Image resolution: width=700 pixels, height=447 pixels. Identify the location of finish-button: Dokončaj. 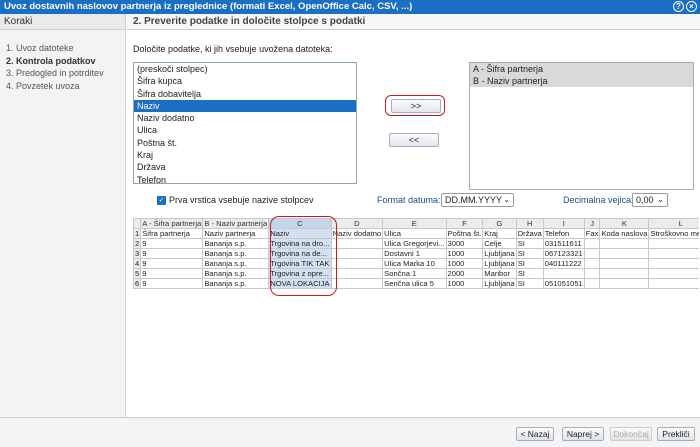
(631, 434).